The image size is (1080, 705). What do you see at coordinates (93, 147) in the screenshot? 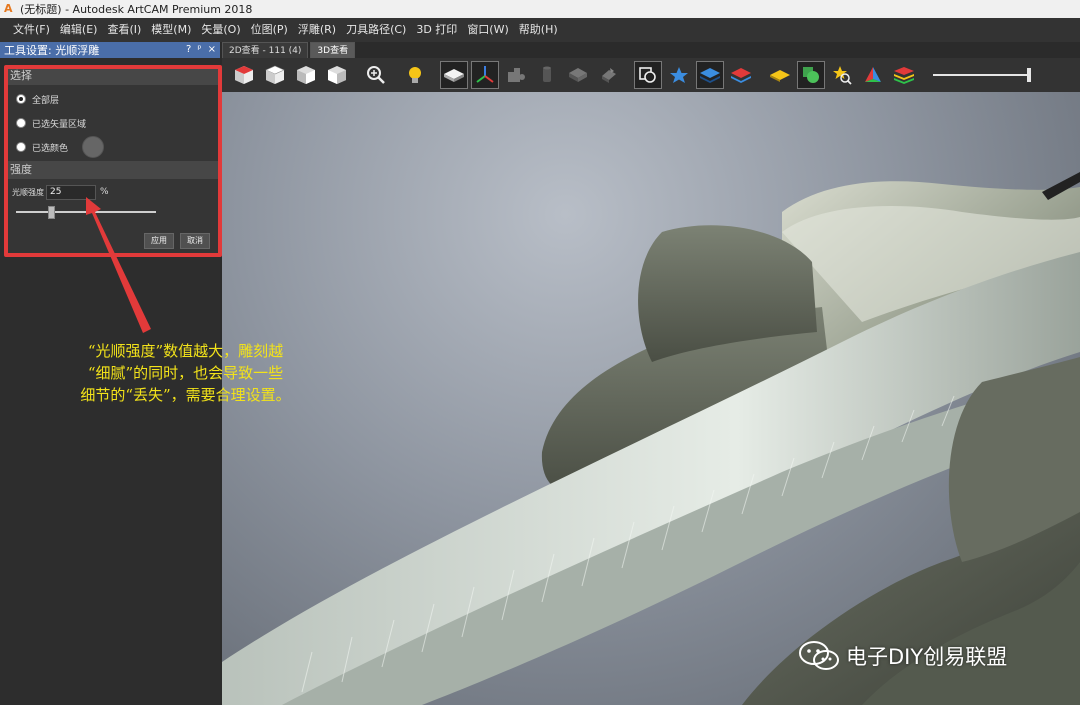
I see `color-swatch` at bounding box center [93, 147].